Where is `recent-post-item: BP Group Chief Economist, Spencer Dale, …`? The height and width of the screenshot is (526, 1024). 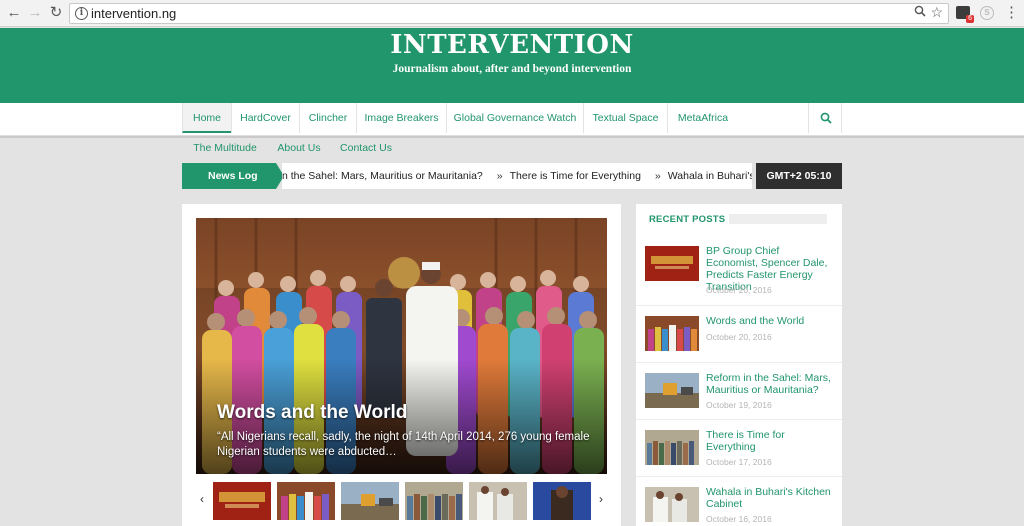
recent-post-item: BP Group Chief Economist, Spencer Dale, … is located at coordinates (739, 270).